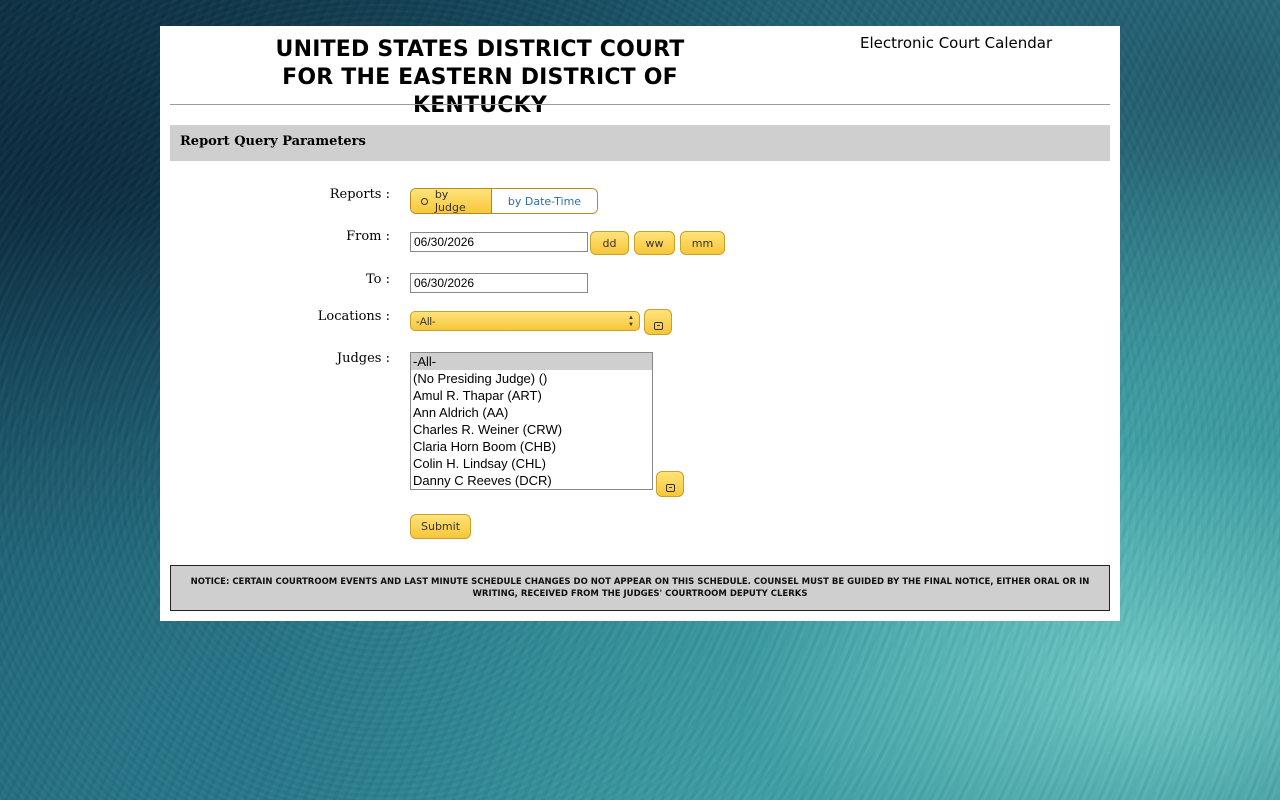 The image size is (1280, 800). I want to click on section-header: Report Query Parameters, so click(640, 143).